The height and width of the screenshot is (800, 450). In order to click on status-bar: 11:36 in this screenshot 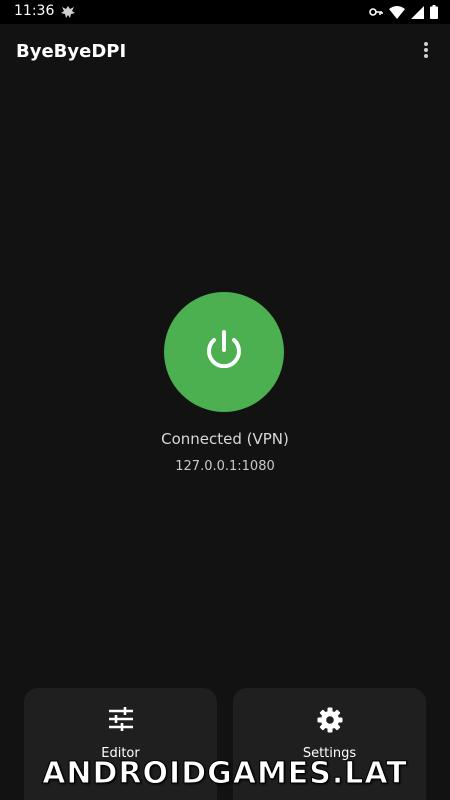, I will do `click(225, 12)`.